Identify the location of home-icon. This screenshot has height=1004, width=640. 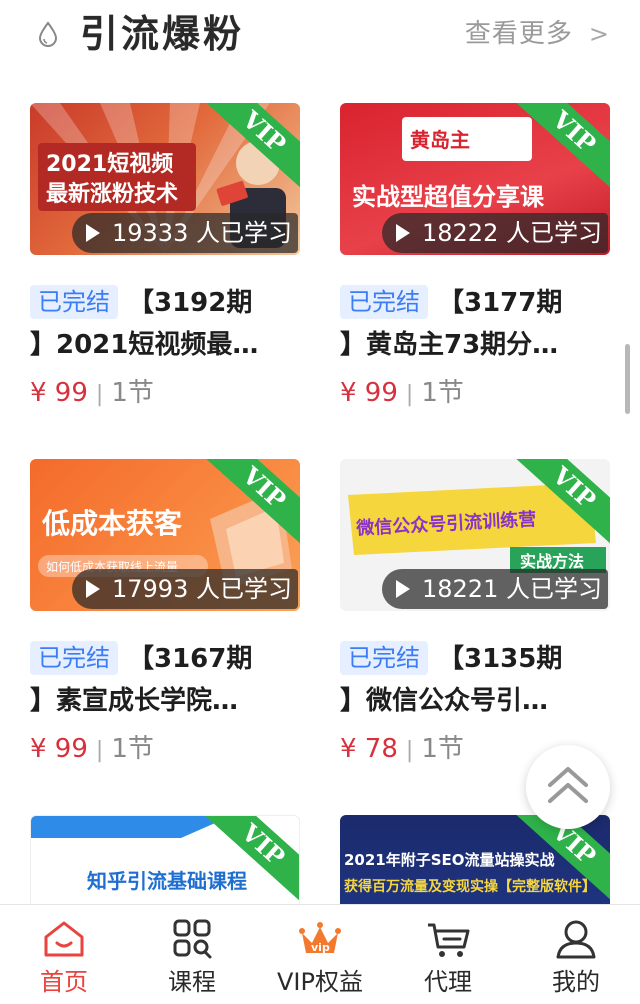
(64, 939).